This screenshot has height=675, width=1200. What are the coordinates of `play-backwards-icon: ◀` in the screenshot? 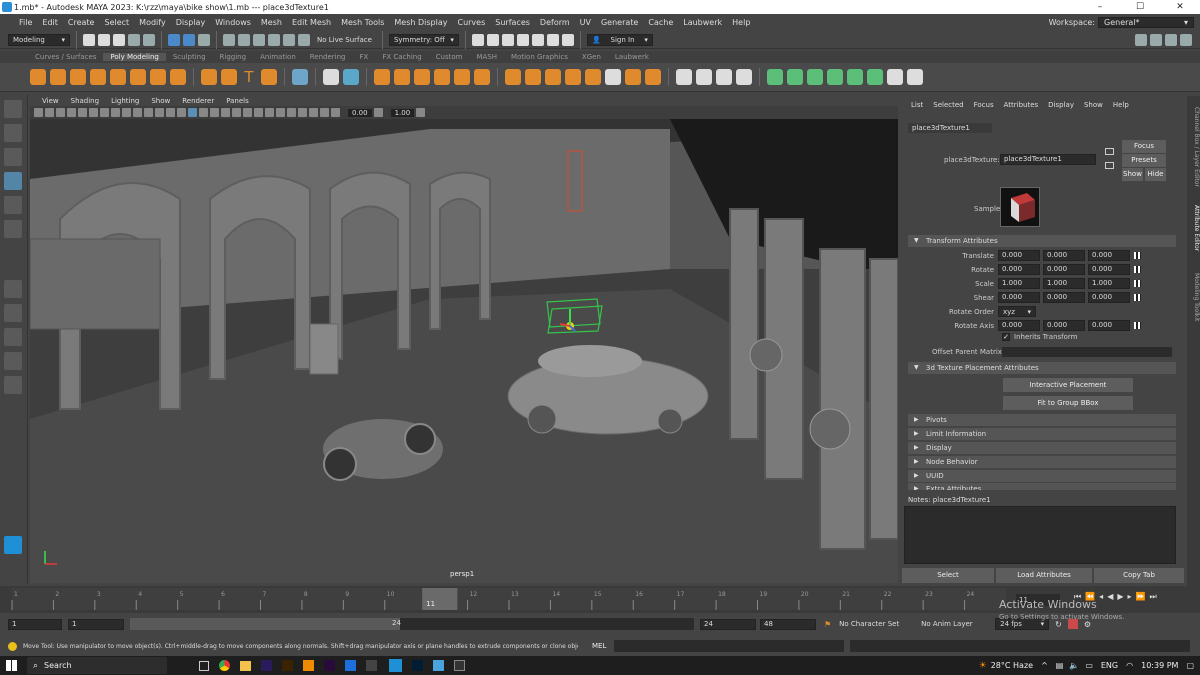 It's located at (1110, 597).